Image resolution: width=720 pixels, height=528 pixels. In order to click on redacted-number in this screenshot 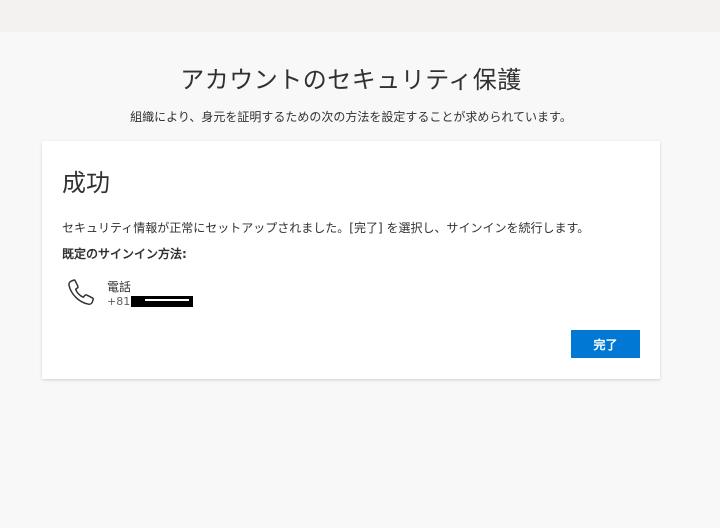, I will do `click(162, 301)`.